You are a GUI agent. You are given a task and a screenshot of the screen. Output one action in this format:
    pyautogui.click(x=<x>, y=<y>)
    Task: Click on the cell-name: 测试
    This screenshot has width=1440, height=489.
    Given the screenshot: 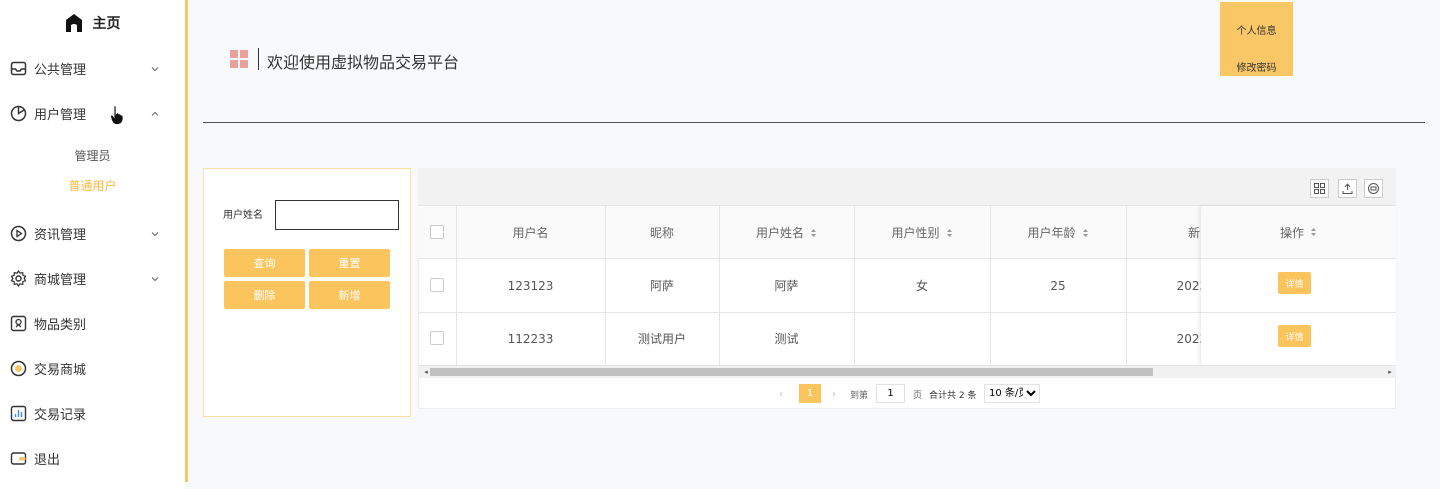 What is the action you would take?
    pyautogui.click(x=786, y=339)
    